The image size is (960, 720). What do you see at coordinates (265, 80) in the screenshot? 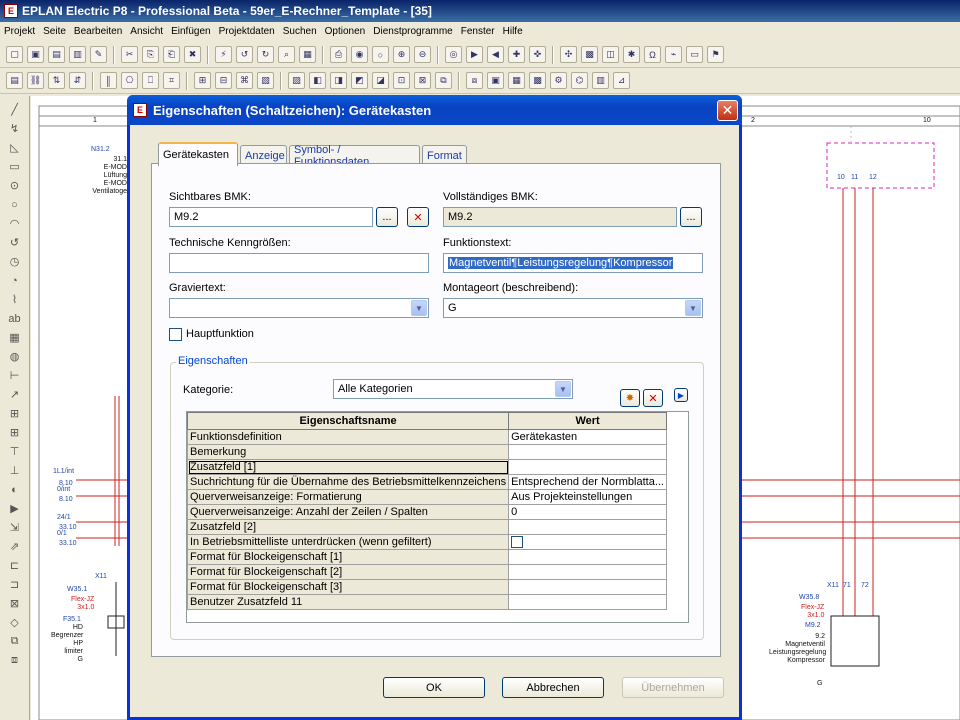
I see `toolbar-symbol-icon: ▧` at bounding box center [265, 80].